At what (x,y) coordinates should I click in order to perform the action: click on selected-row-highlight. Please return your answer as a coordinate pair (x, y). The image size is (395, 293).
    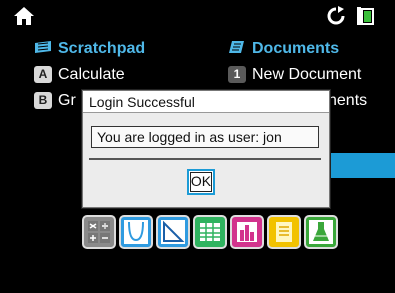
    Looking at the image, I should click on (357, 165).